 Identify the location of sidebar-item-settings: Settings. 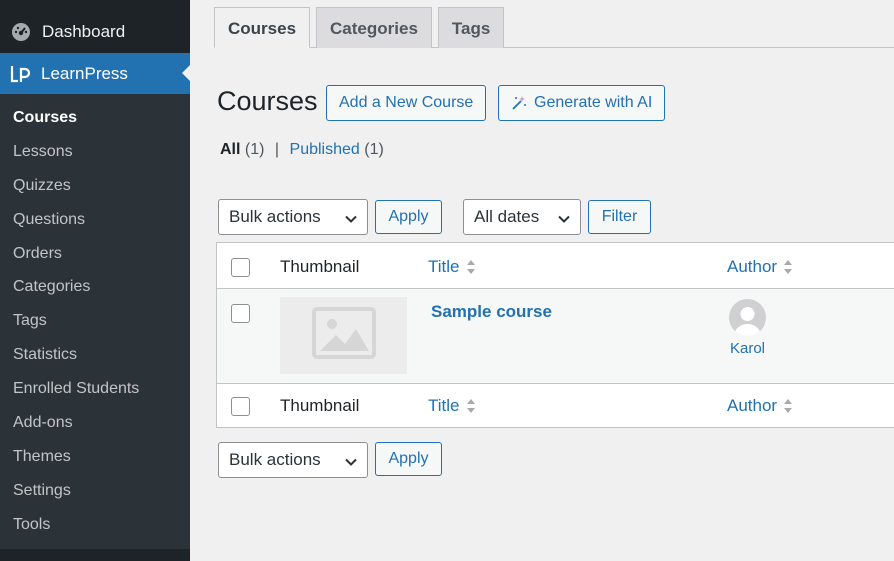
(95, 491).